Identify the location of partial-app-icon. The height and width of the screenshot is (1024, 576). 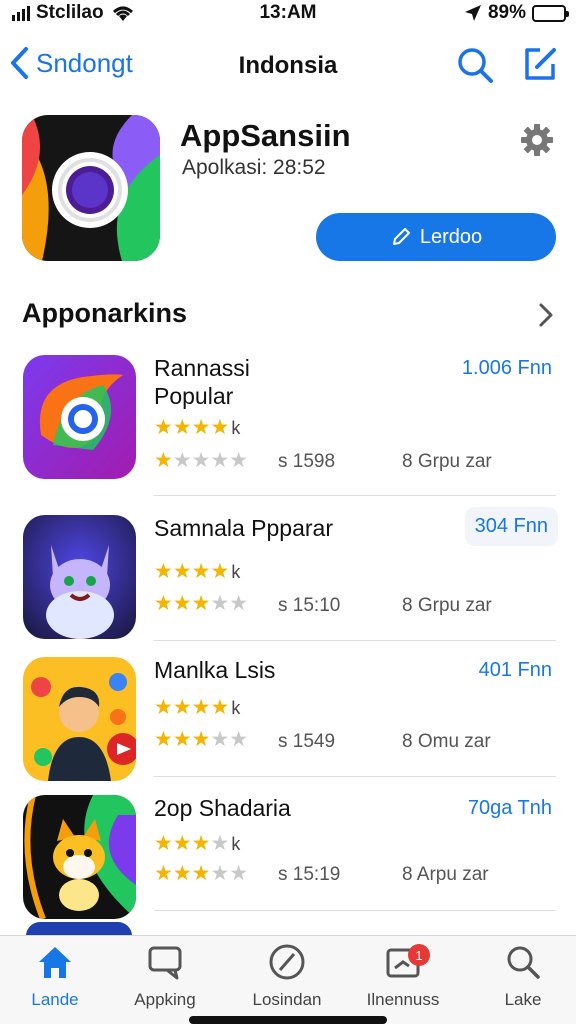
(79, 929).